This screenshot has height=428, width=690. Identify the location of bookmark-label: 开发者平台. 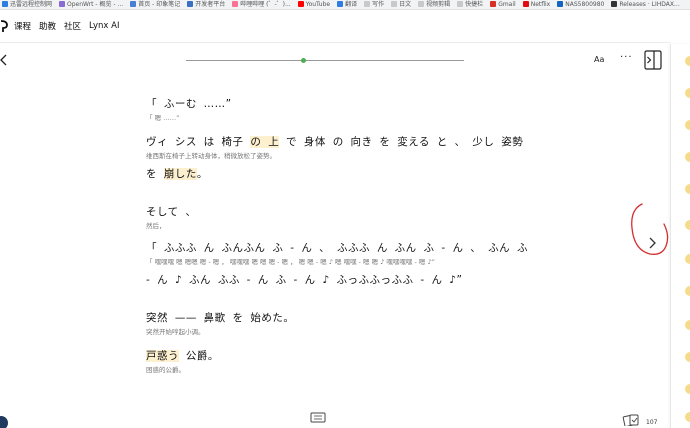
(210, 4).